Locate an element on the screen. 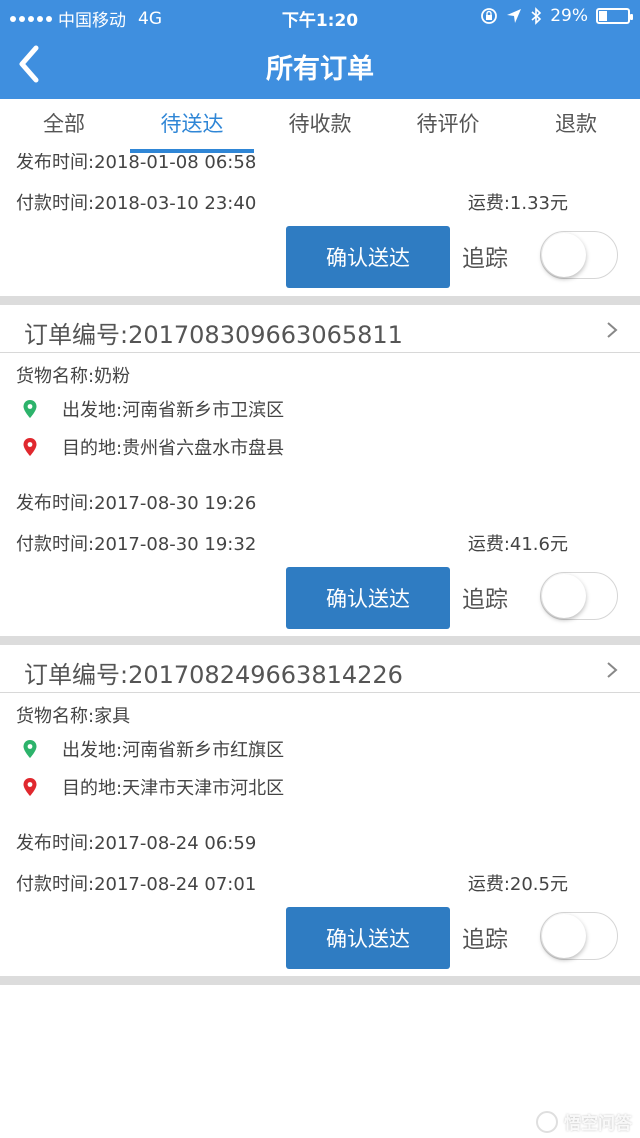 The image size is (640, 1138). back-button is located at coordinates (34, 66).